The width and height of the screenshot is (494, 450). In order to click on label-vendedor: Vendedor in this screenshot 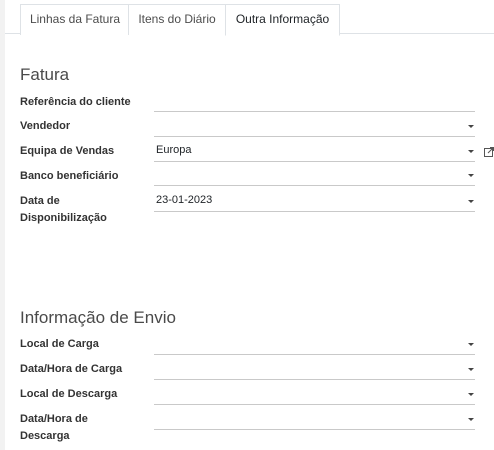, I will do `click(45, 126)`.